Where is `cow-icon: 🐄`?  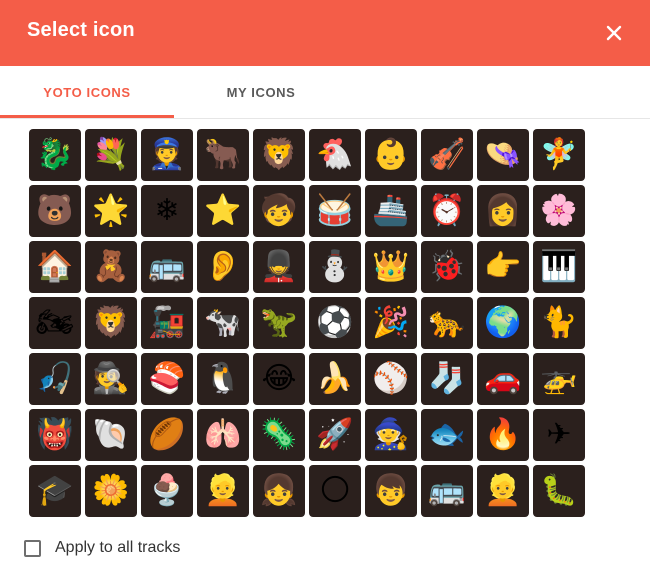 cow-icon: 🐄 is located at coordinates (223, 322).